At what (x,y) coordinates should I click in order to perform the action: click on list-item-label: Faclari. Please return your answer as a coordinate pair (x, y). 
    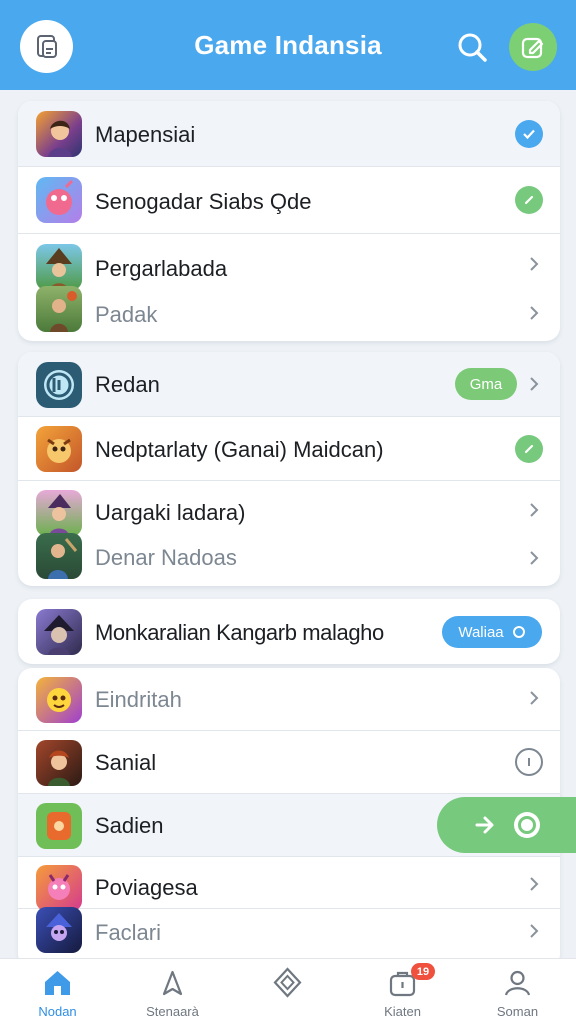
    Looking at the image, I should click on (128, 932).